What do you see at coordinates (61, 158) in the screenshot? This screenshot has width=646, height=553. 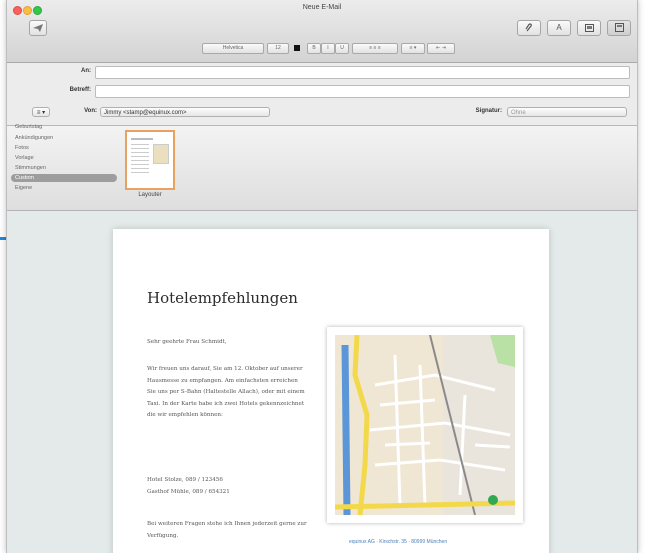 I see `stationery-category: Vorlage` at bounding box center [61, 158].